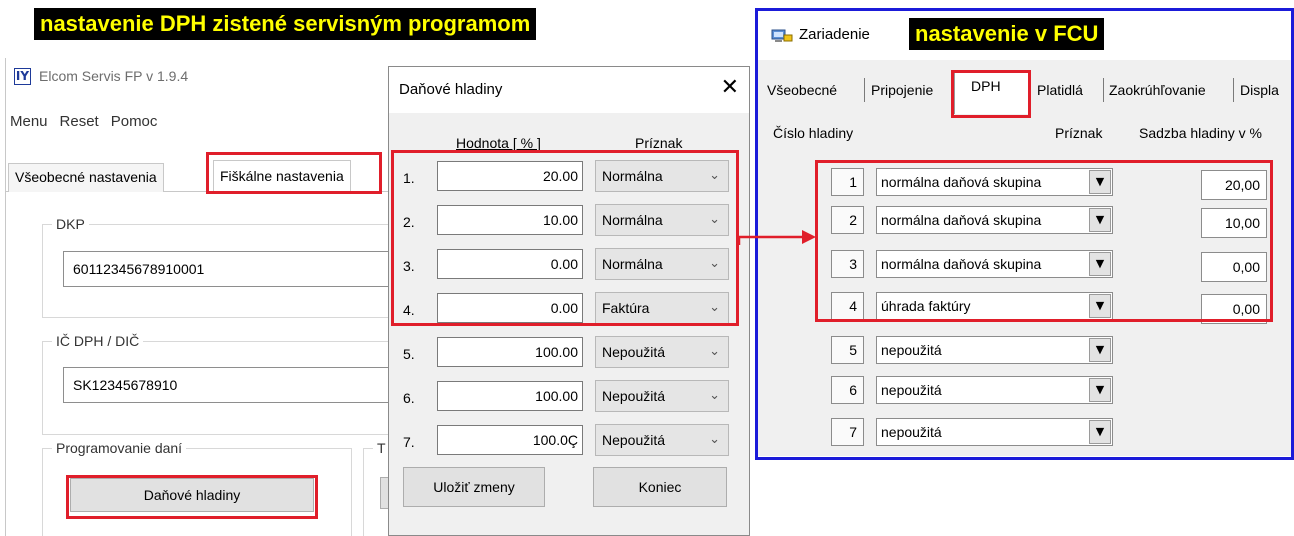 Image resolution: width=1294 pixels, height=536 pixels. Describe the element at coordinates (1007, 34) in the screenshot. I see `caption-right: nastavenie v FCU` at that location.